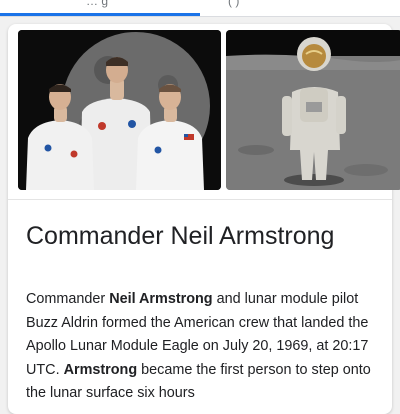  What do you see at coordinates (180, 236) in the screenshot?
I see `card-title: Commander Neil Armstrong` at bounding box center [180, 236].